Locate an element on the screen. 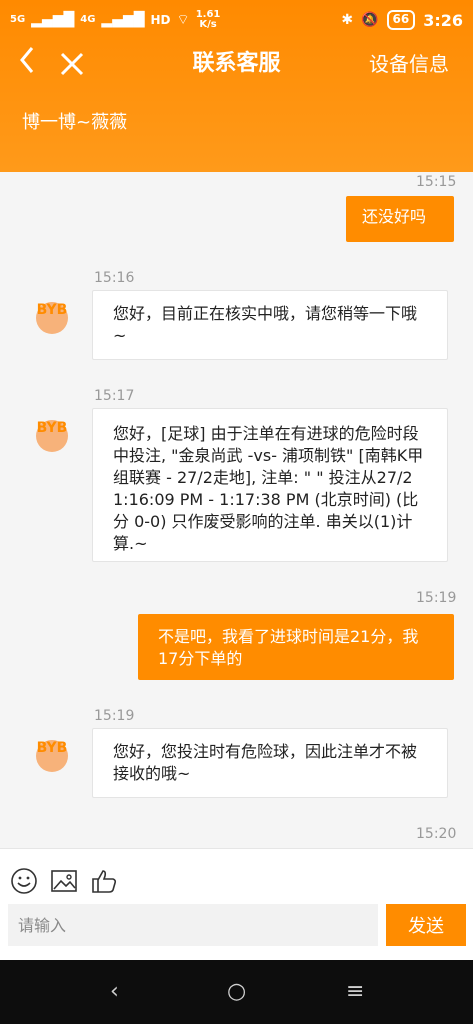 This screenshot has height=1024, width=473. wifi-icon: ⌔ is located at coordinates (183, 20).